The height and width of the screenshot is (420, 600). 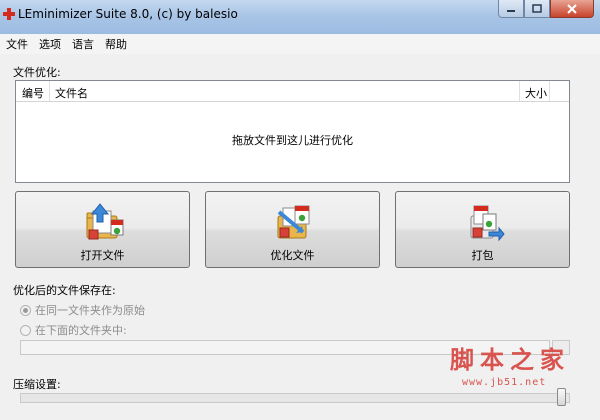 What do you see at coordinates (300, 17) in the screenshot?
I see `title-bar: LEminimizer Suite 8.0, (c) by balesio` at bounding box center [300, 17].